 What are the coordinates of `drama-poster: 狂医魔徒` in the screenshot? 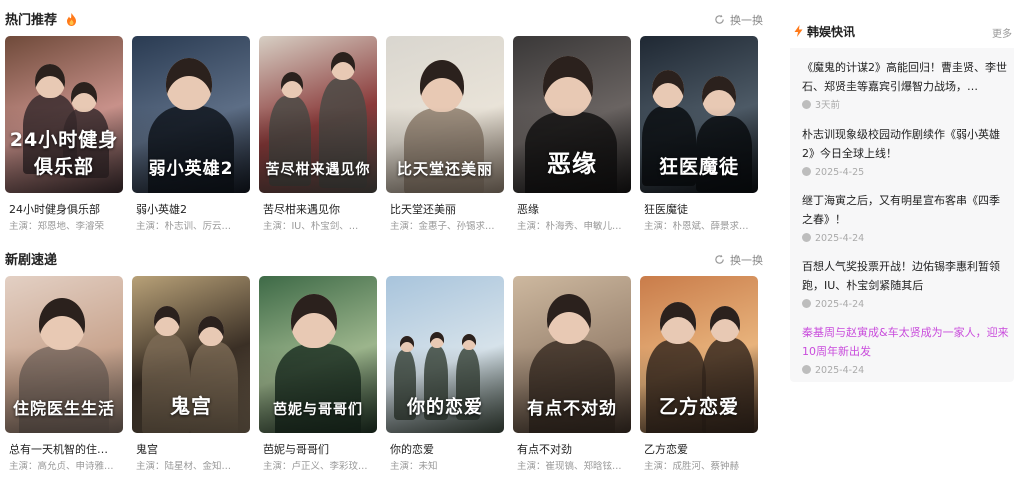 It's located at (699, 114).